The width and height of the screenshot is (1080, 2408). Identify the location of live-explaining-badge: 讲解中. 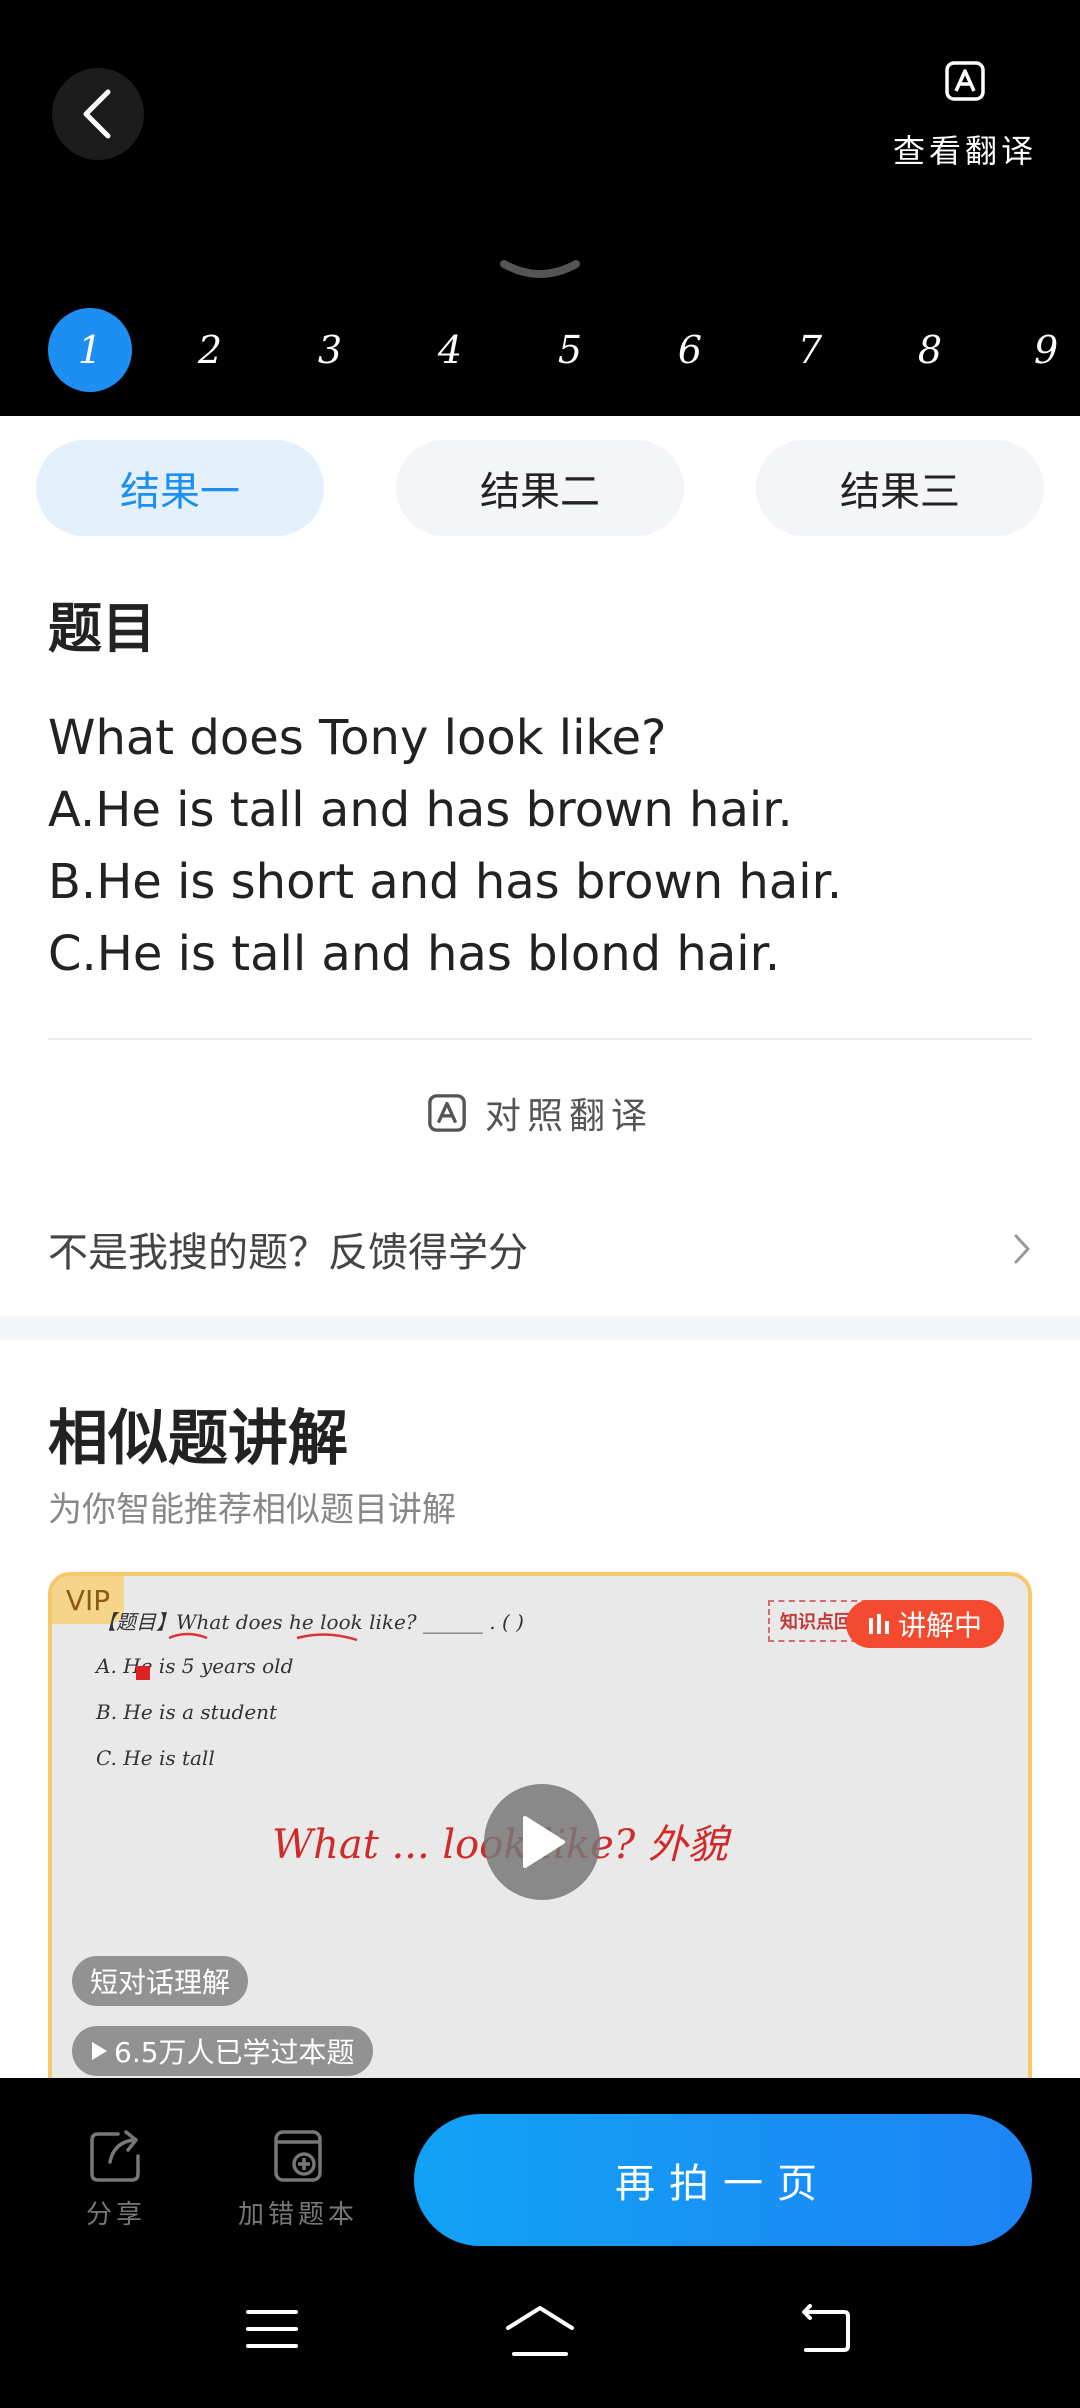
(924, 1624).